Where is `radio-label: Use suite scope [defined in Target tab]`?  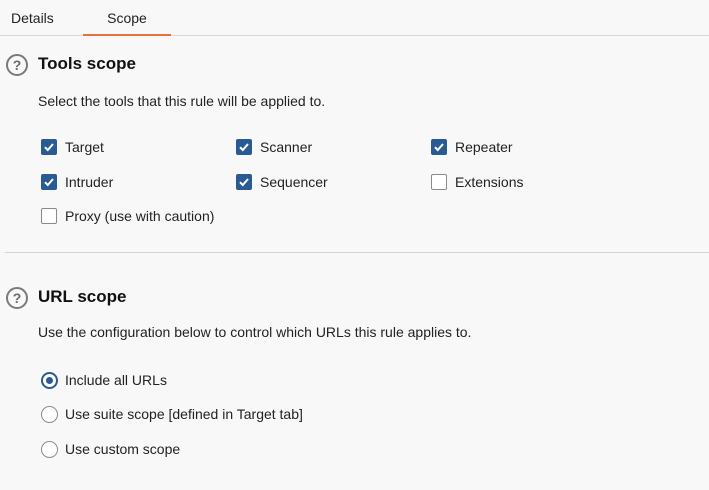
radio-label: Use suite scope [defined in Target tab] is located at coordinates (184, 414).